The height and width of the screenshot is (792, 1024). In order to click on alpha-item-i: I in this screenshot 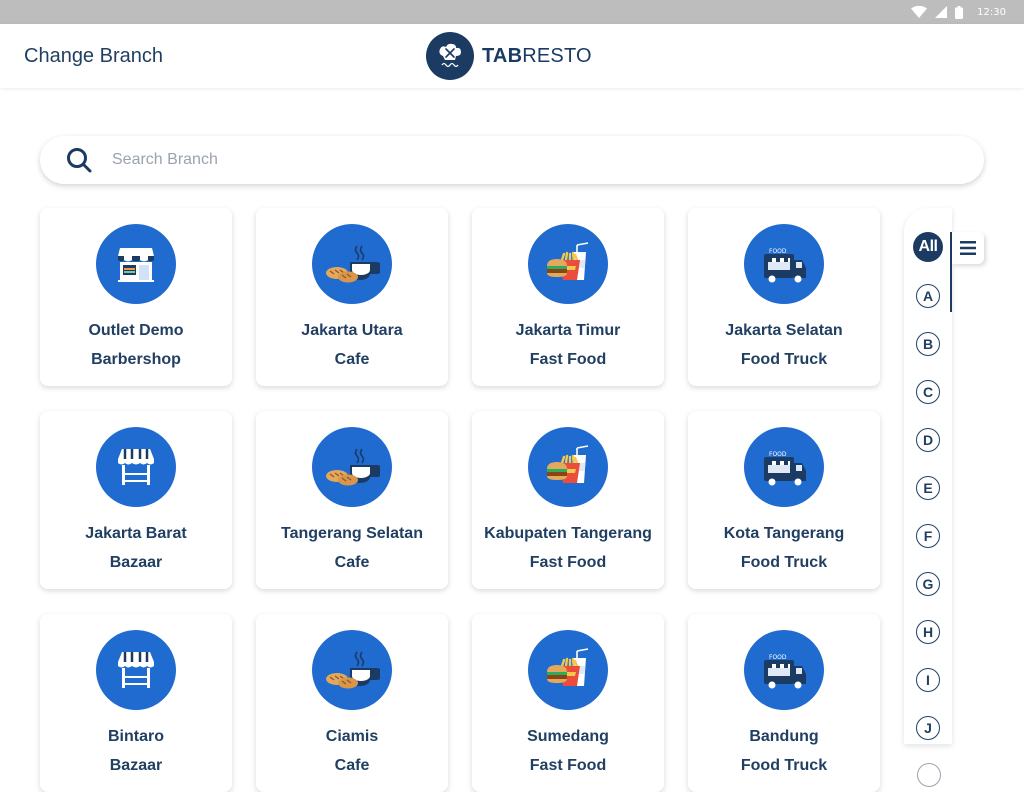, I will do `click(928, 680)`.